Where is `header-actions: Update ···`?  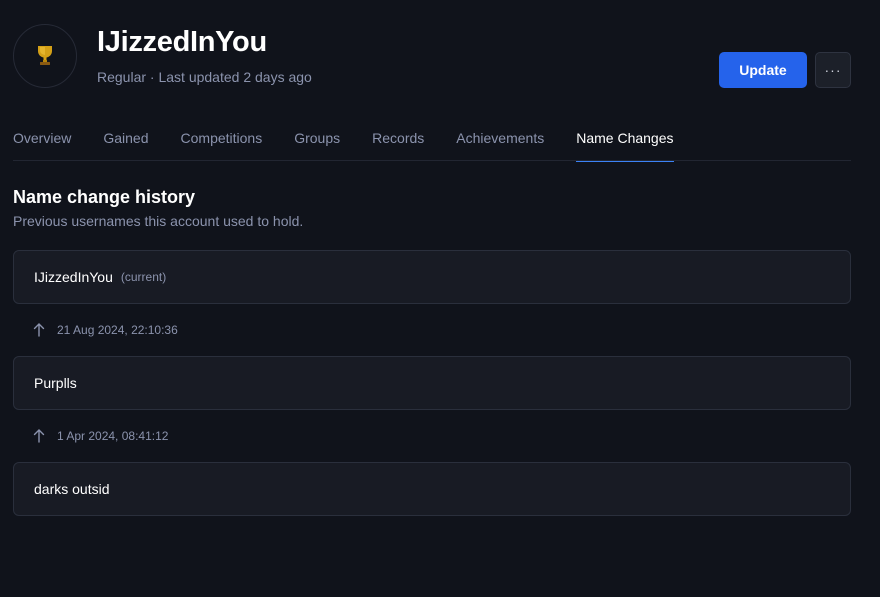 header-actions: Update ··· is located at coordinates (785, 70).